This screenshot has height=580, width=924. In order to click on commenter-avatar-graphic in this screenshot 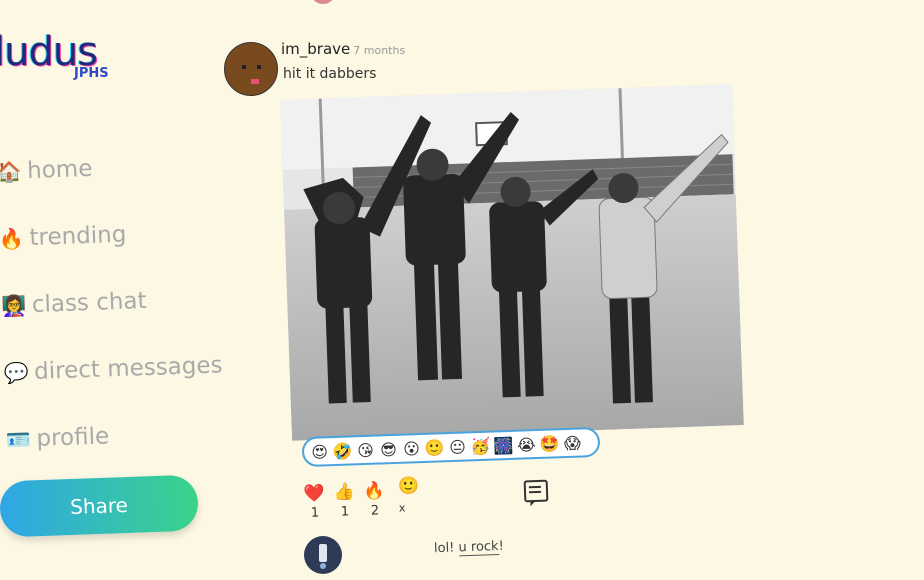, I will do `click(323, 556)`.